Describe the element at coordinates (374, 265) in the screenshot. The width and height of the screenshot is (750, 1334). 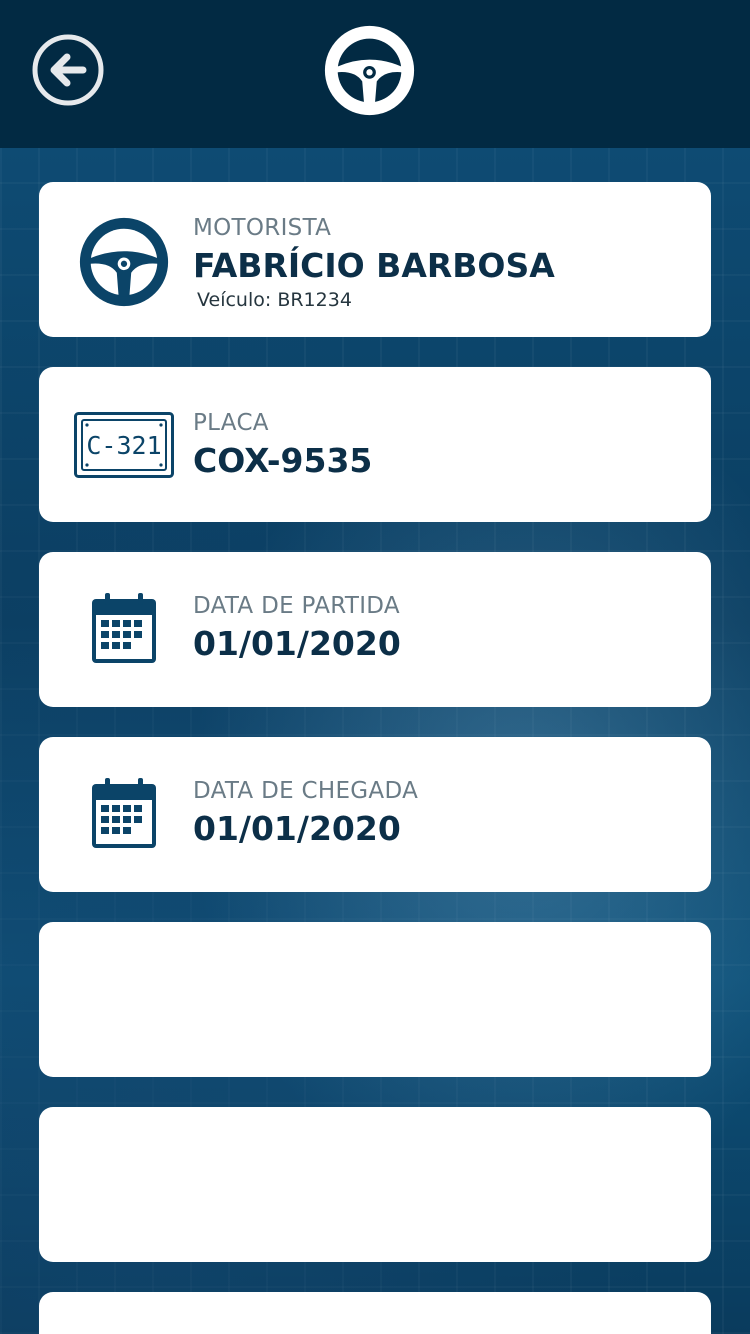
I see `driver-name: FABRÍCIO BARBOSA` at that location.